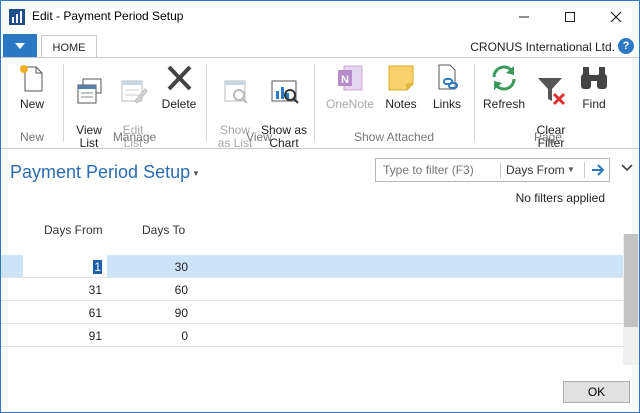  Describe the element at coordinates (147, 313) in the screenshot. I see `days-to-cell: 90` at that location.